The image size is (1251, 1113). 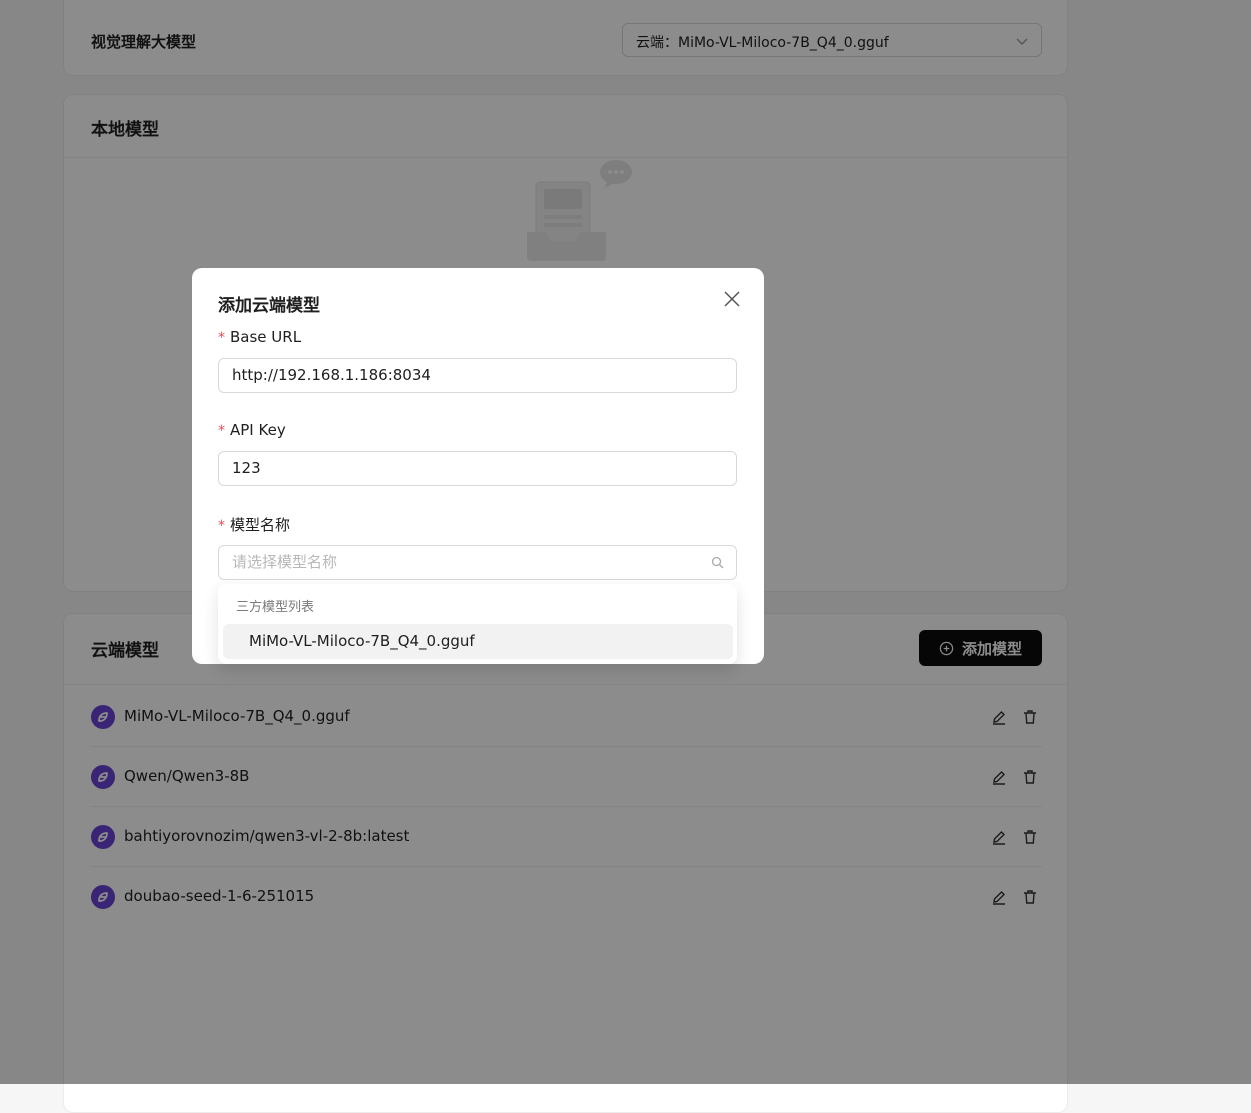 I want to click on api-key-input: 123, so click(x=477, y=468).